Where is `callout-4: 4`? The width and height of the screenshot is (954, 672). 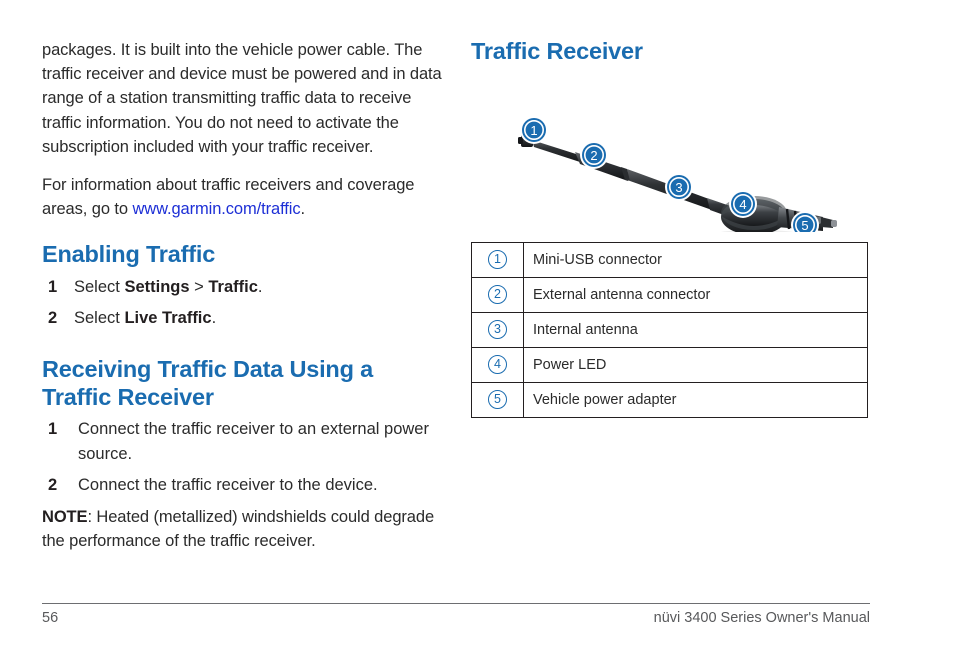
callout-4: 4 is located at coordinates (743, 203).